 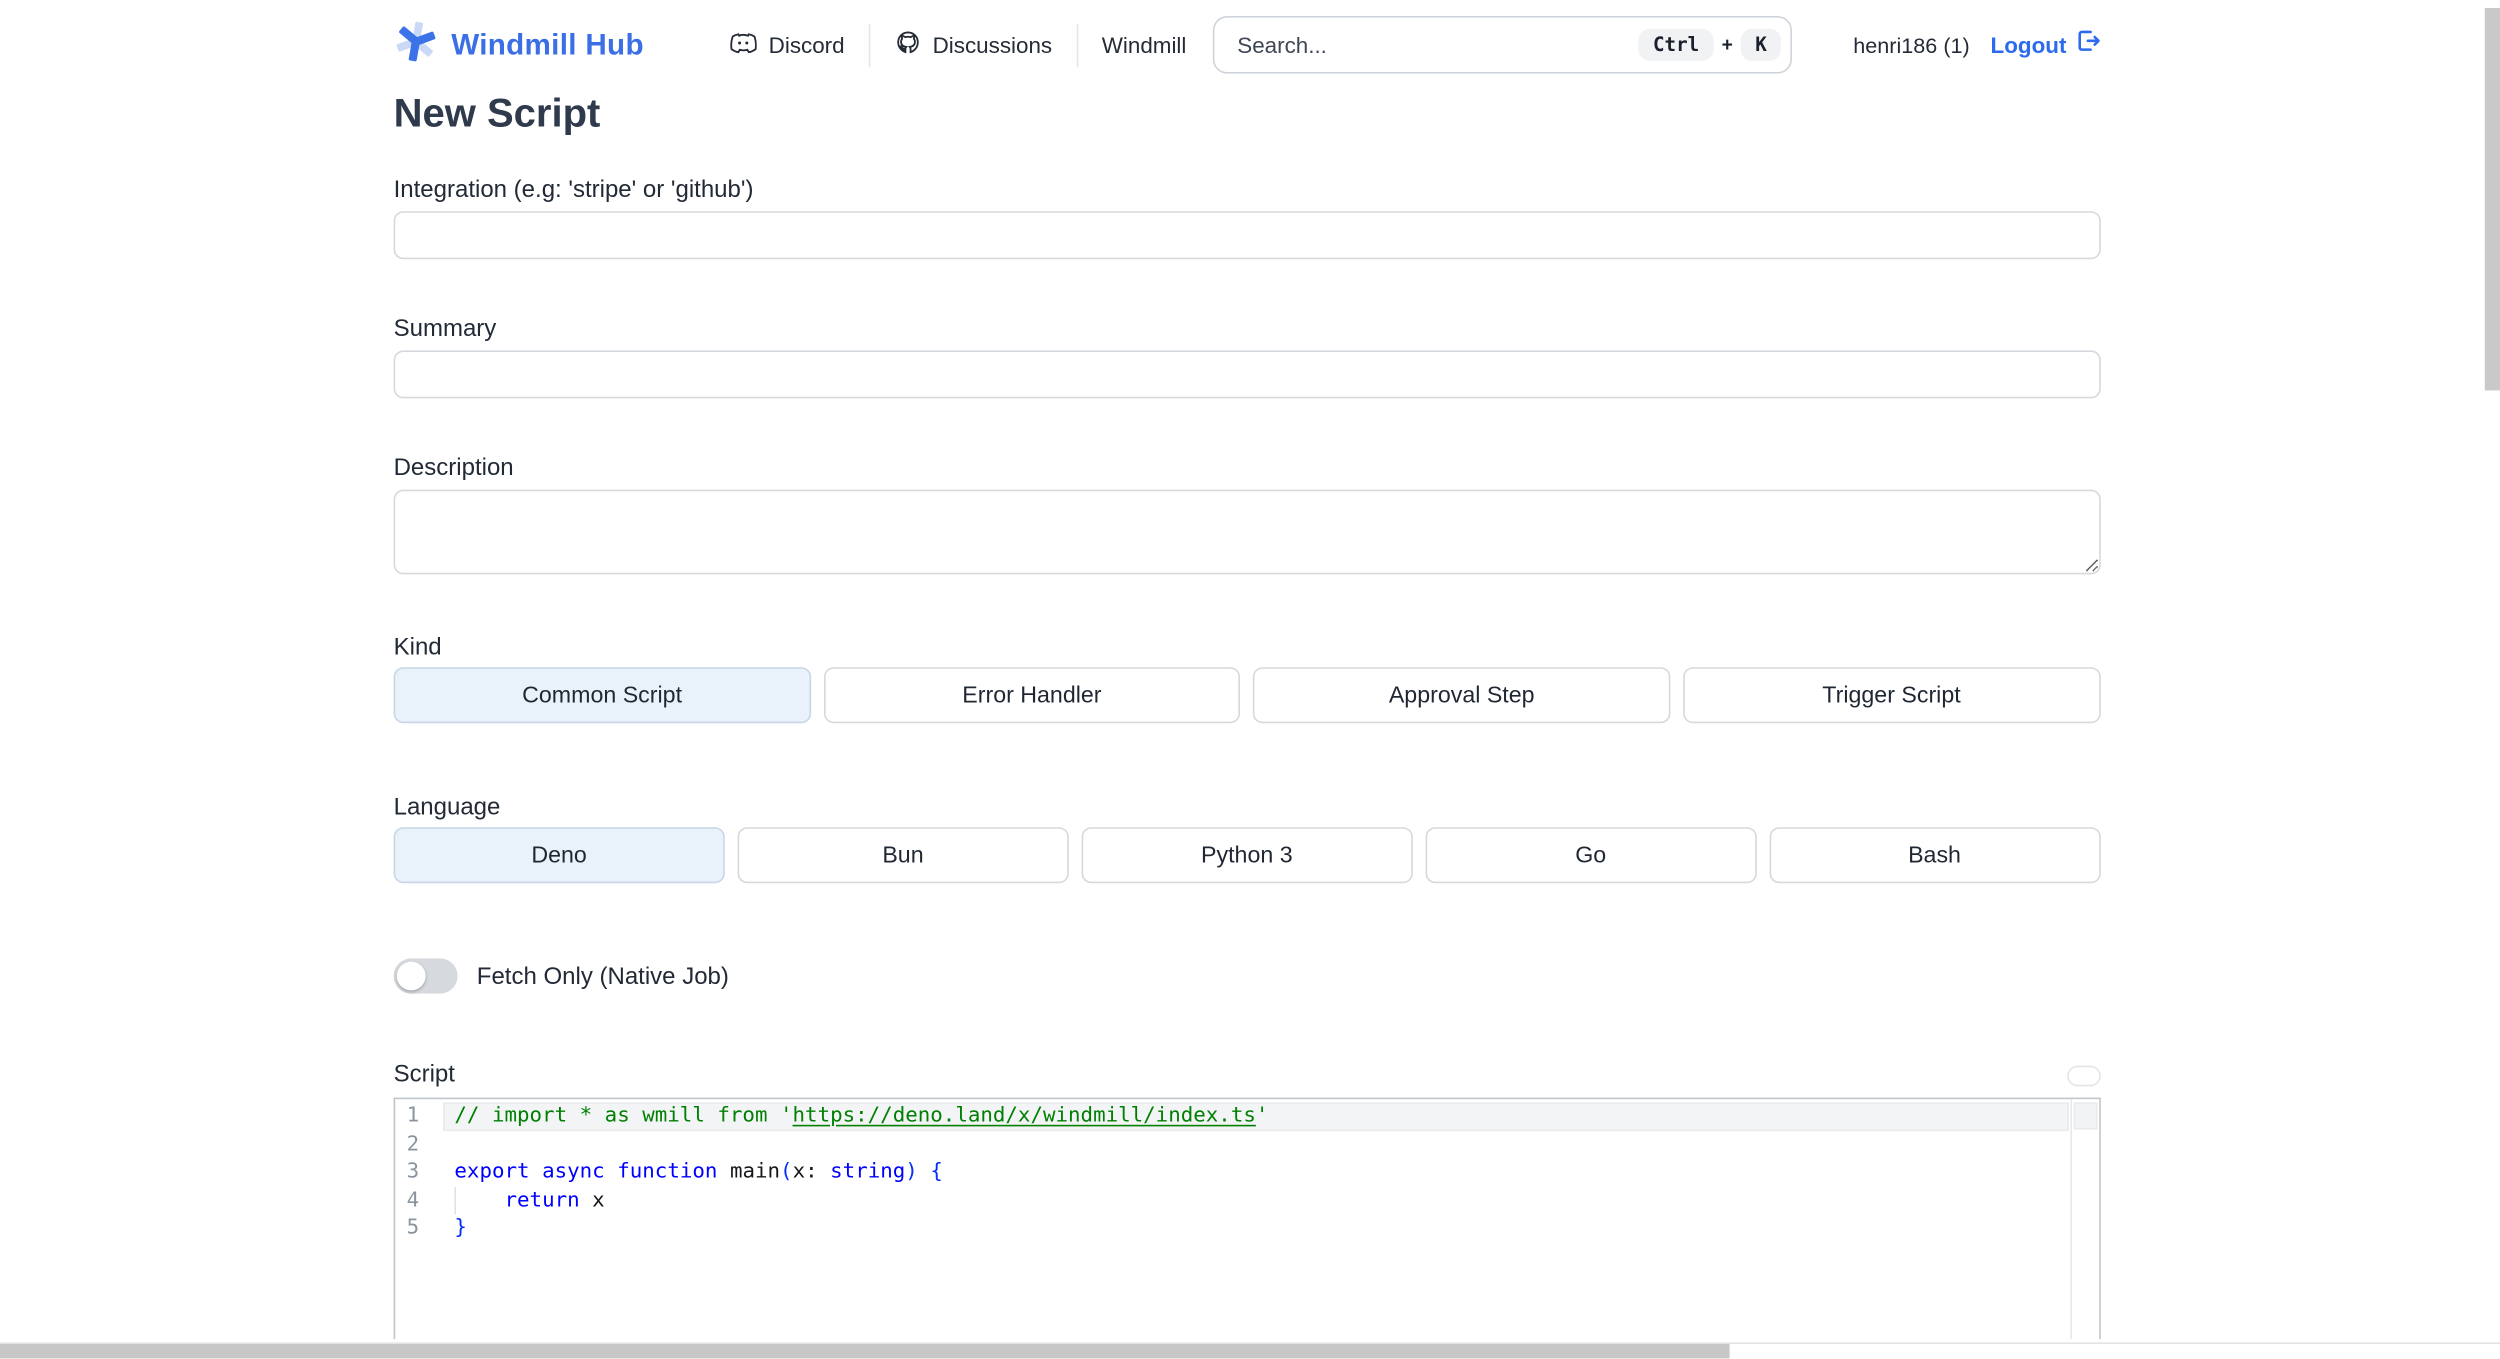 I want to click on kind-label: Kind, so click(x=417, y=647).